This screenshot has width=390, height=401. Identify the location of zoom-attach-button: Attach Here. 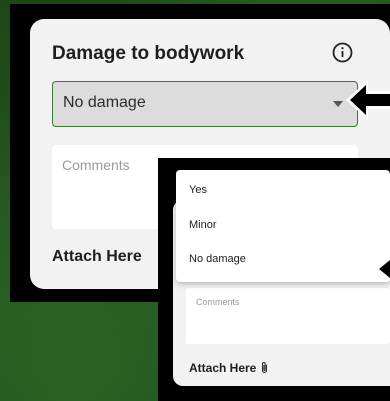
(229, 368).